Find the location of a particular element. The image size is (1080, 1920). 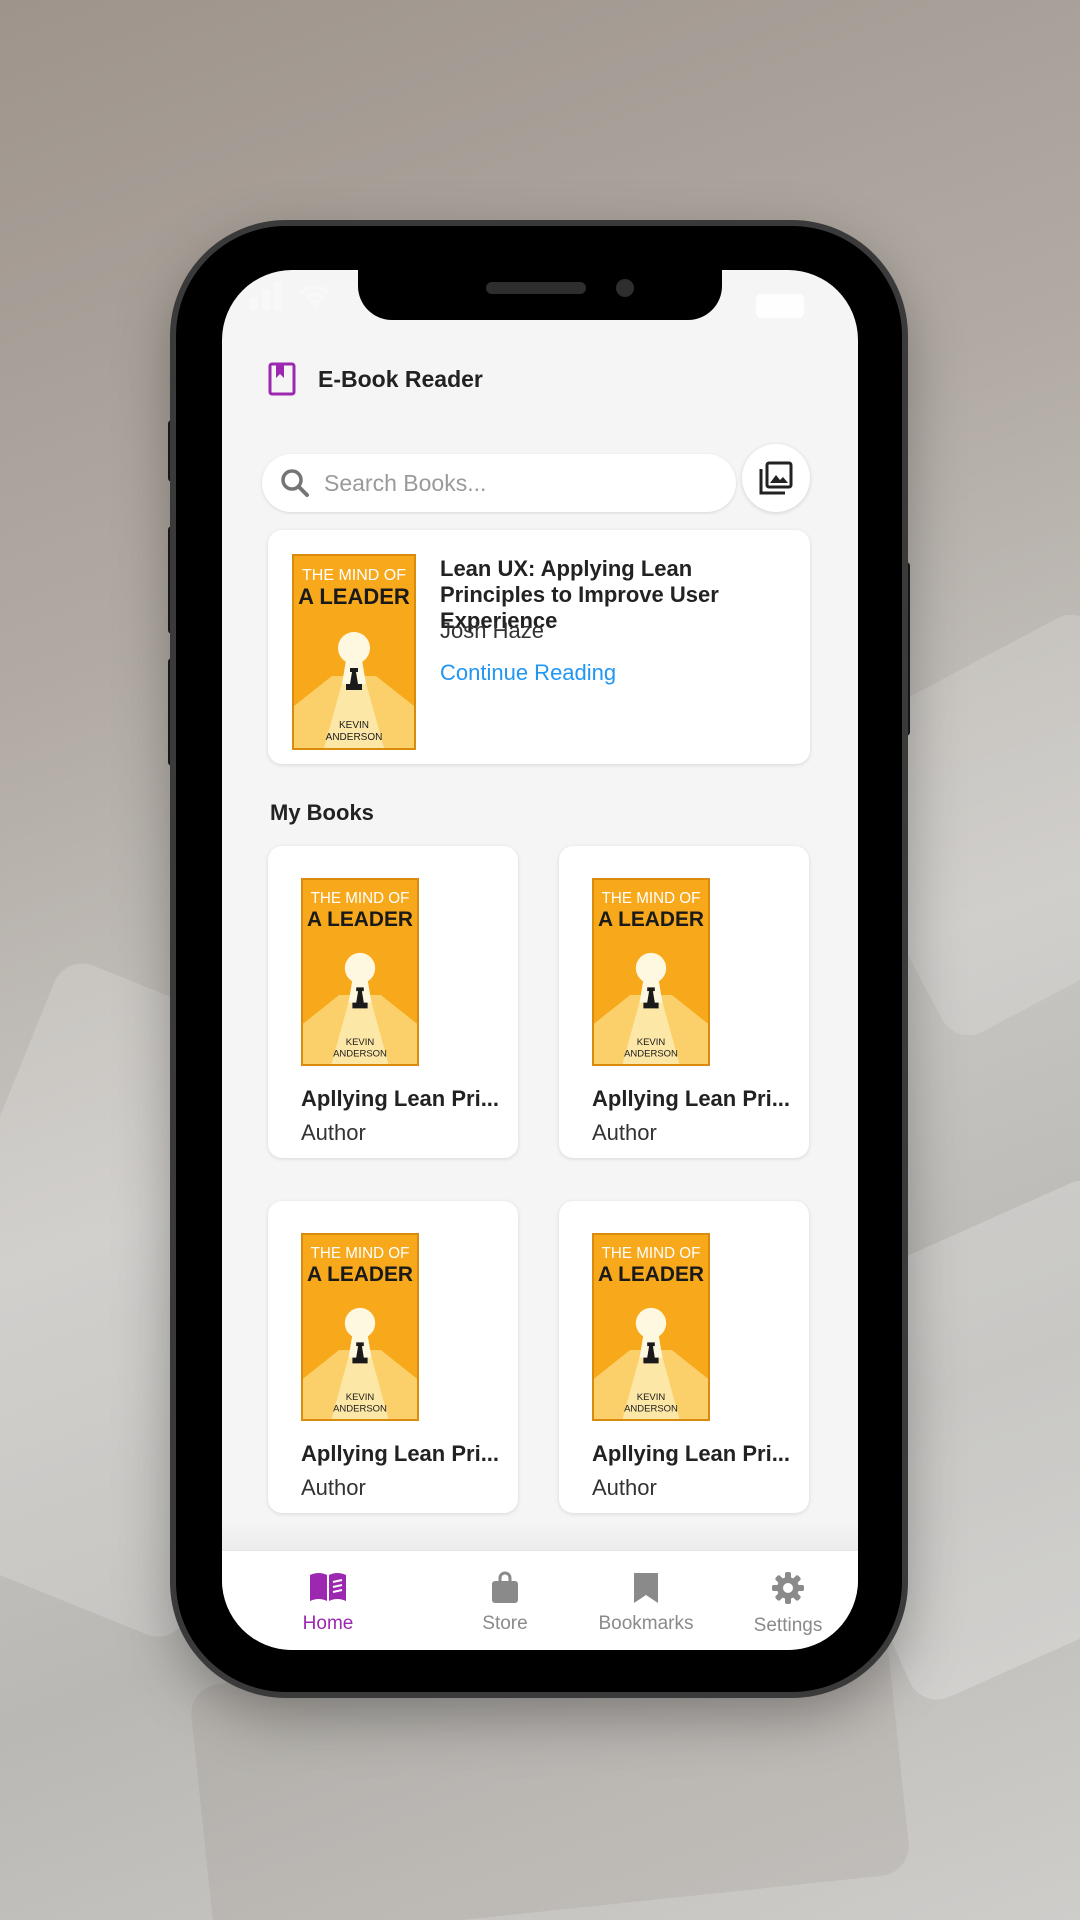

scroll-fade is located at coordinates (540, 1535).